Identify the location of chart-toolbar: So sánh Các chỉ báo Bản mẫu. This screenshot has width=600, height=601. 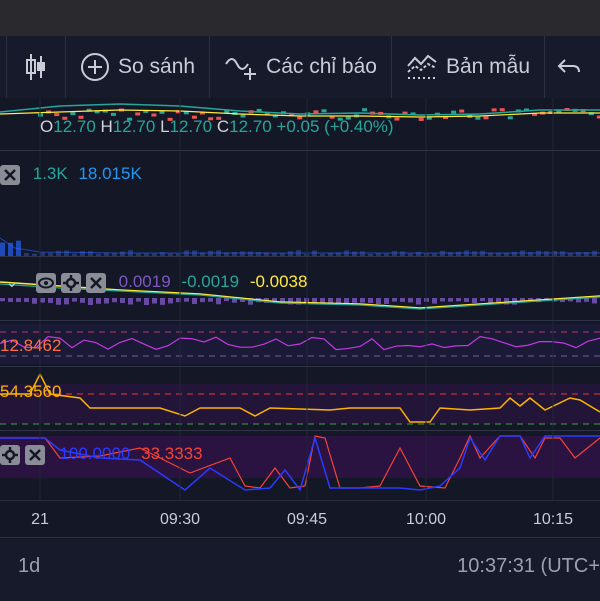
(300, 67).